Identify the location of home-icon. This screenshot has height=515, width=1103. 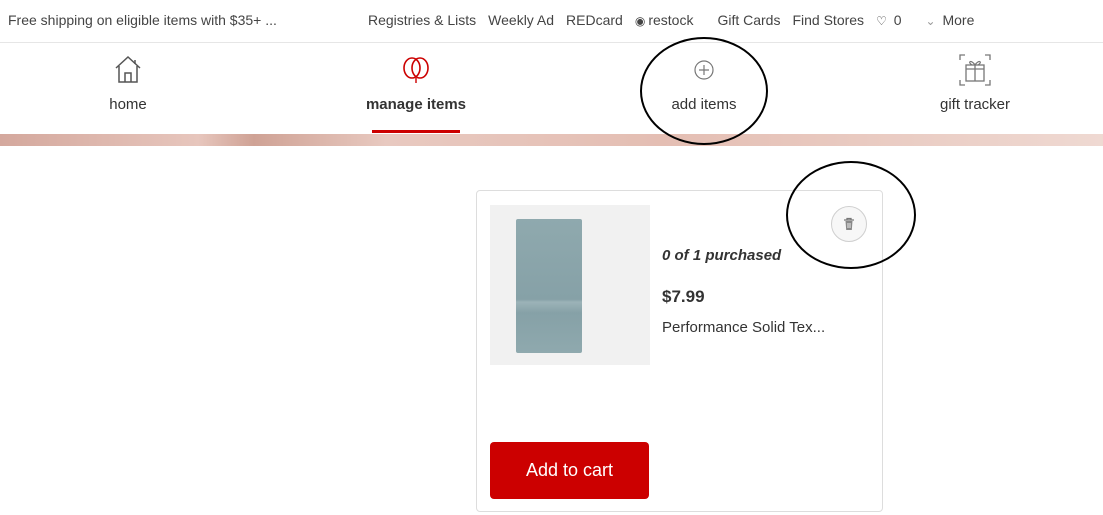
(128, 69).